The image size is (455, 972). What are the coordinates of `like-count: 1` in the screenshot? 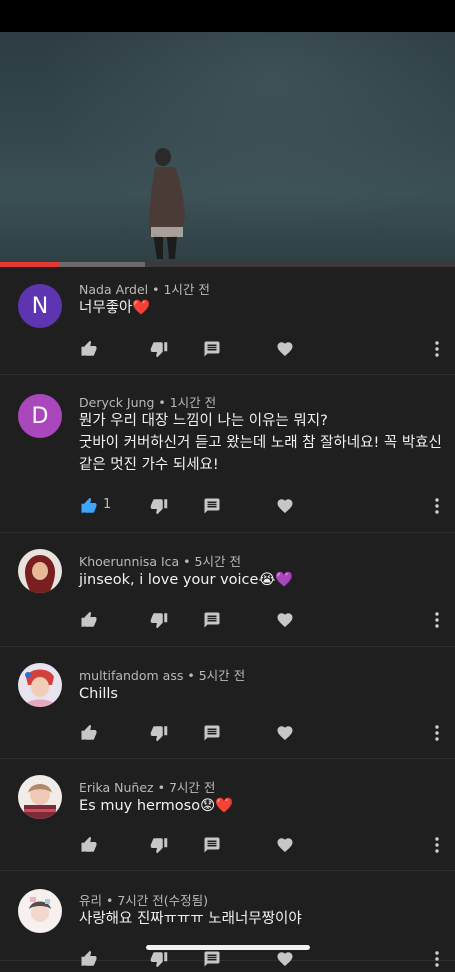 It's located at (107, 504).